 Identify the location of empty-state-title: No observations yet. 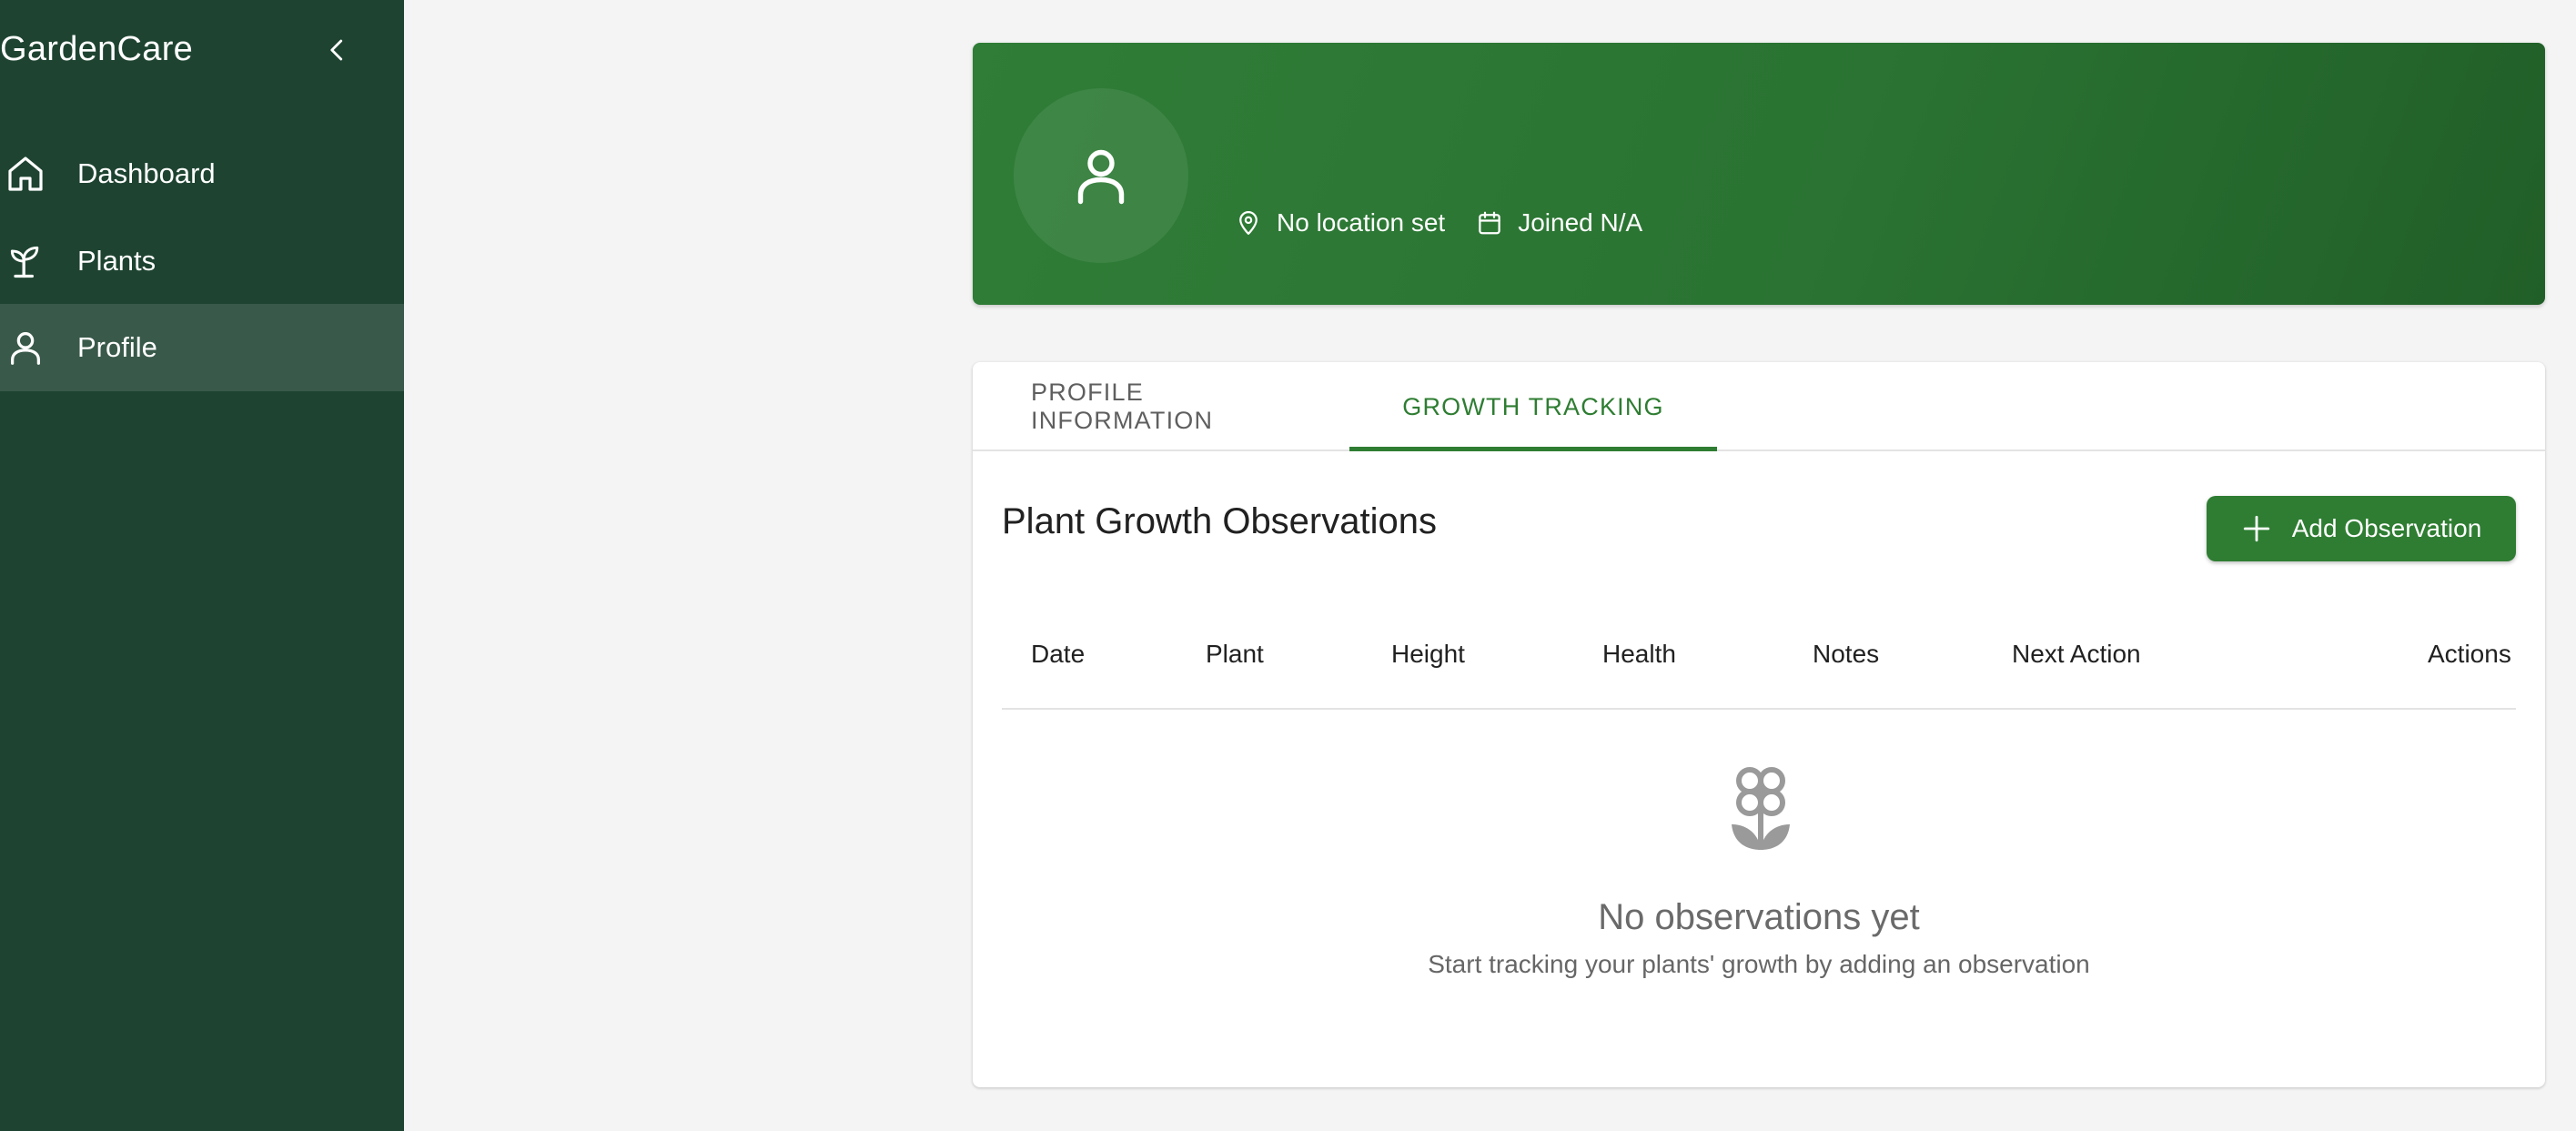
(1759, 917).